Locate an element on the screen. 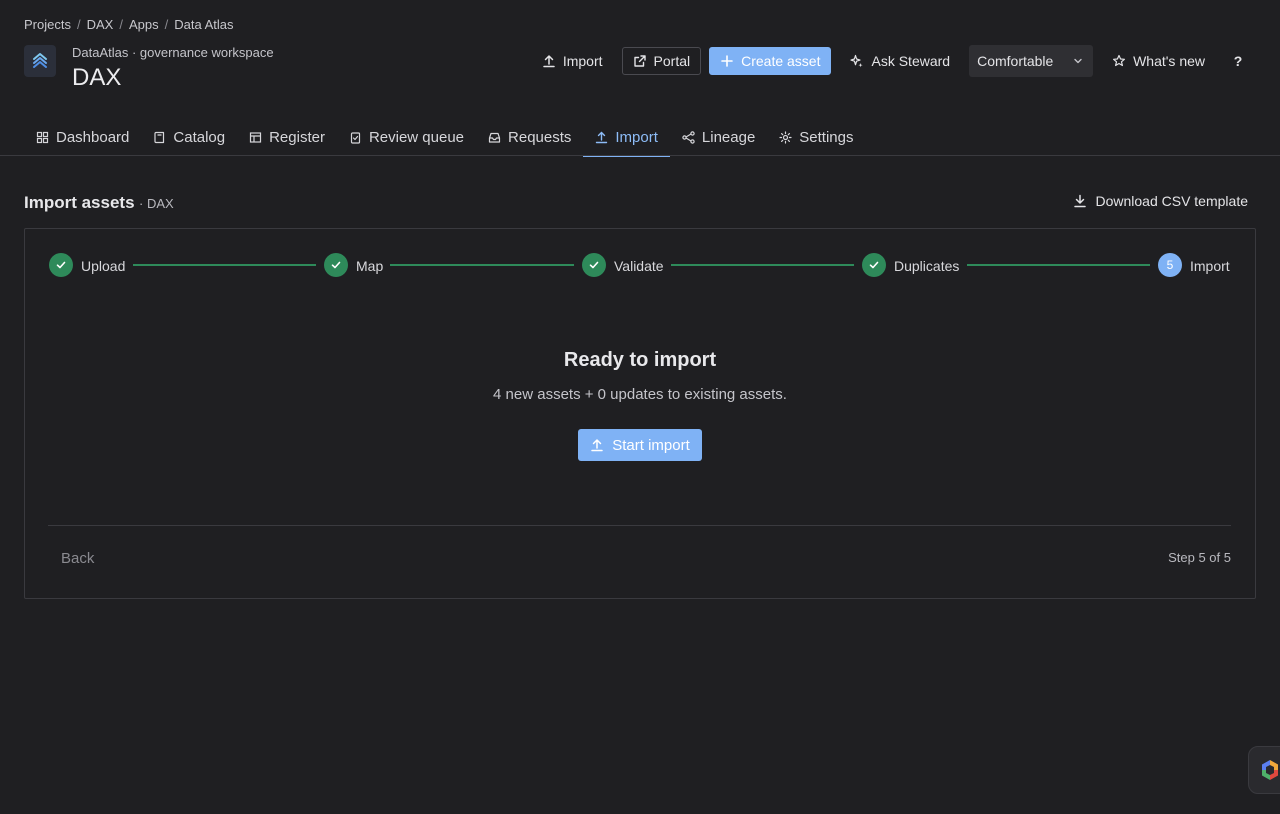 This screenshot has width=1280, height=814. breadcrumb: Projects / DAX / Apps / Data Atlas is located at coordinates (128, 24).